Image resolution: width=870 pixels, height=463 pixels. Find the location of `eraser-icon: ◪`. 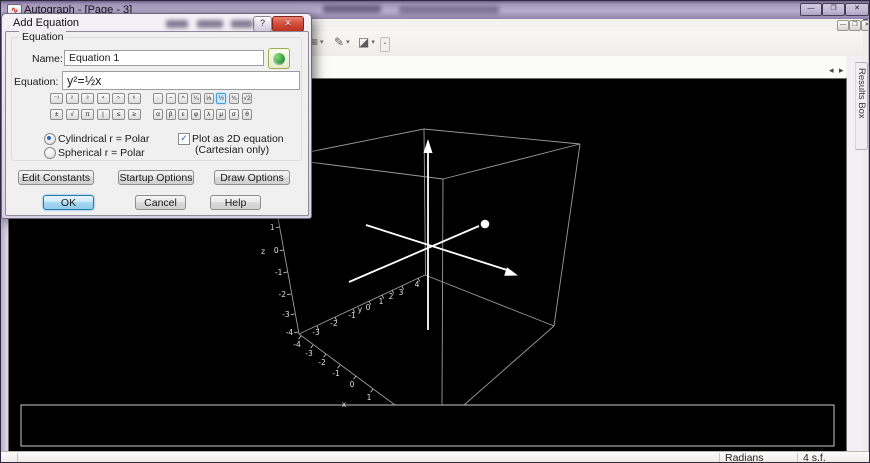

eraser-icon: ◪ is located at coordinates (364, 42).